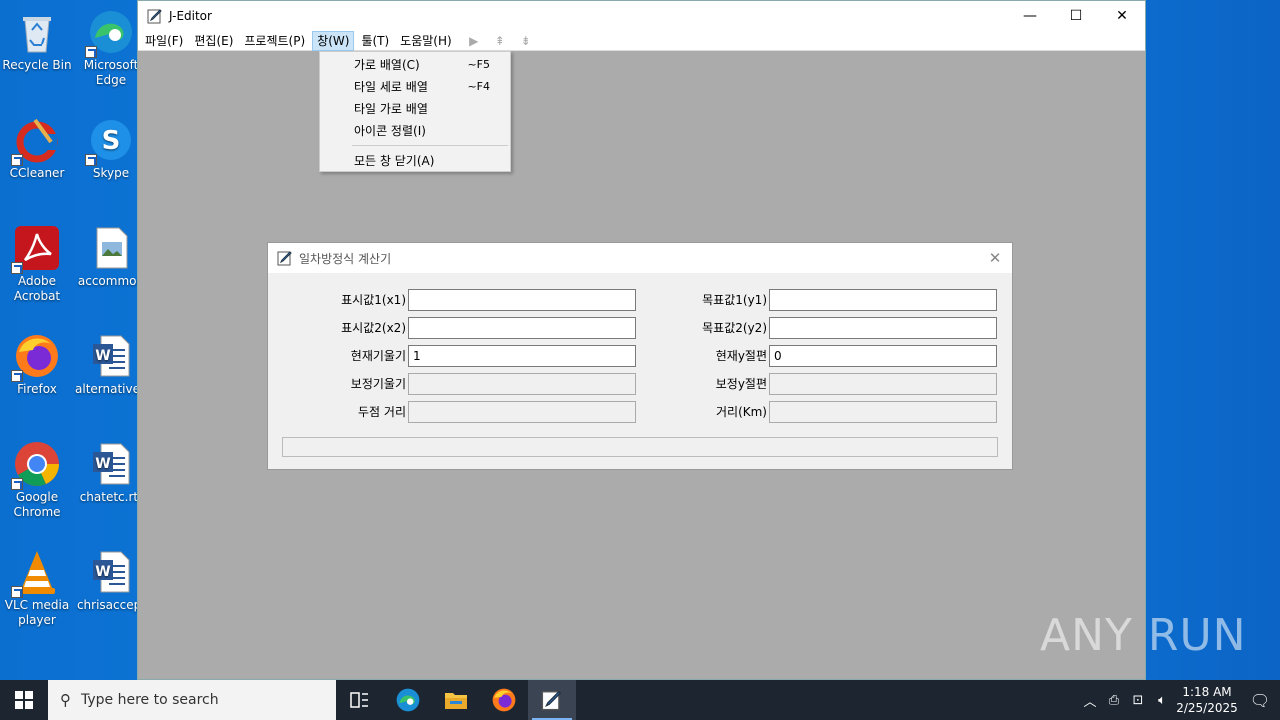 The width and height of the screenshot is (1280, 720). What do you see at coordinates (522, 384) in the screenshot?
I see `input-corrected-slope` at bounding box center [522, 384].